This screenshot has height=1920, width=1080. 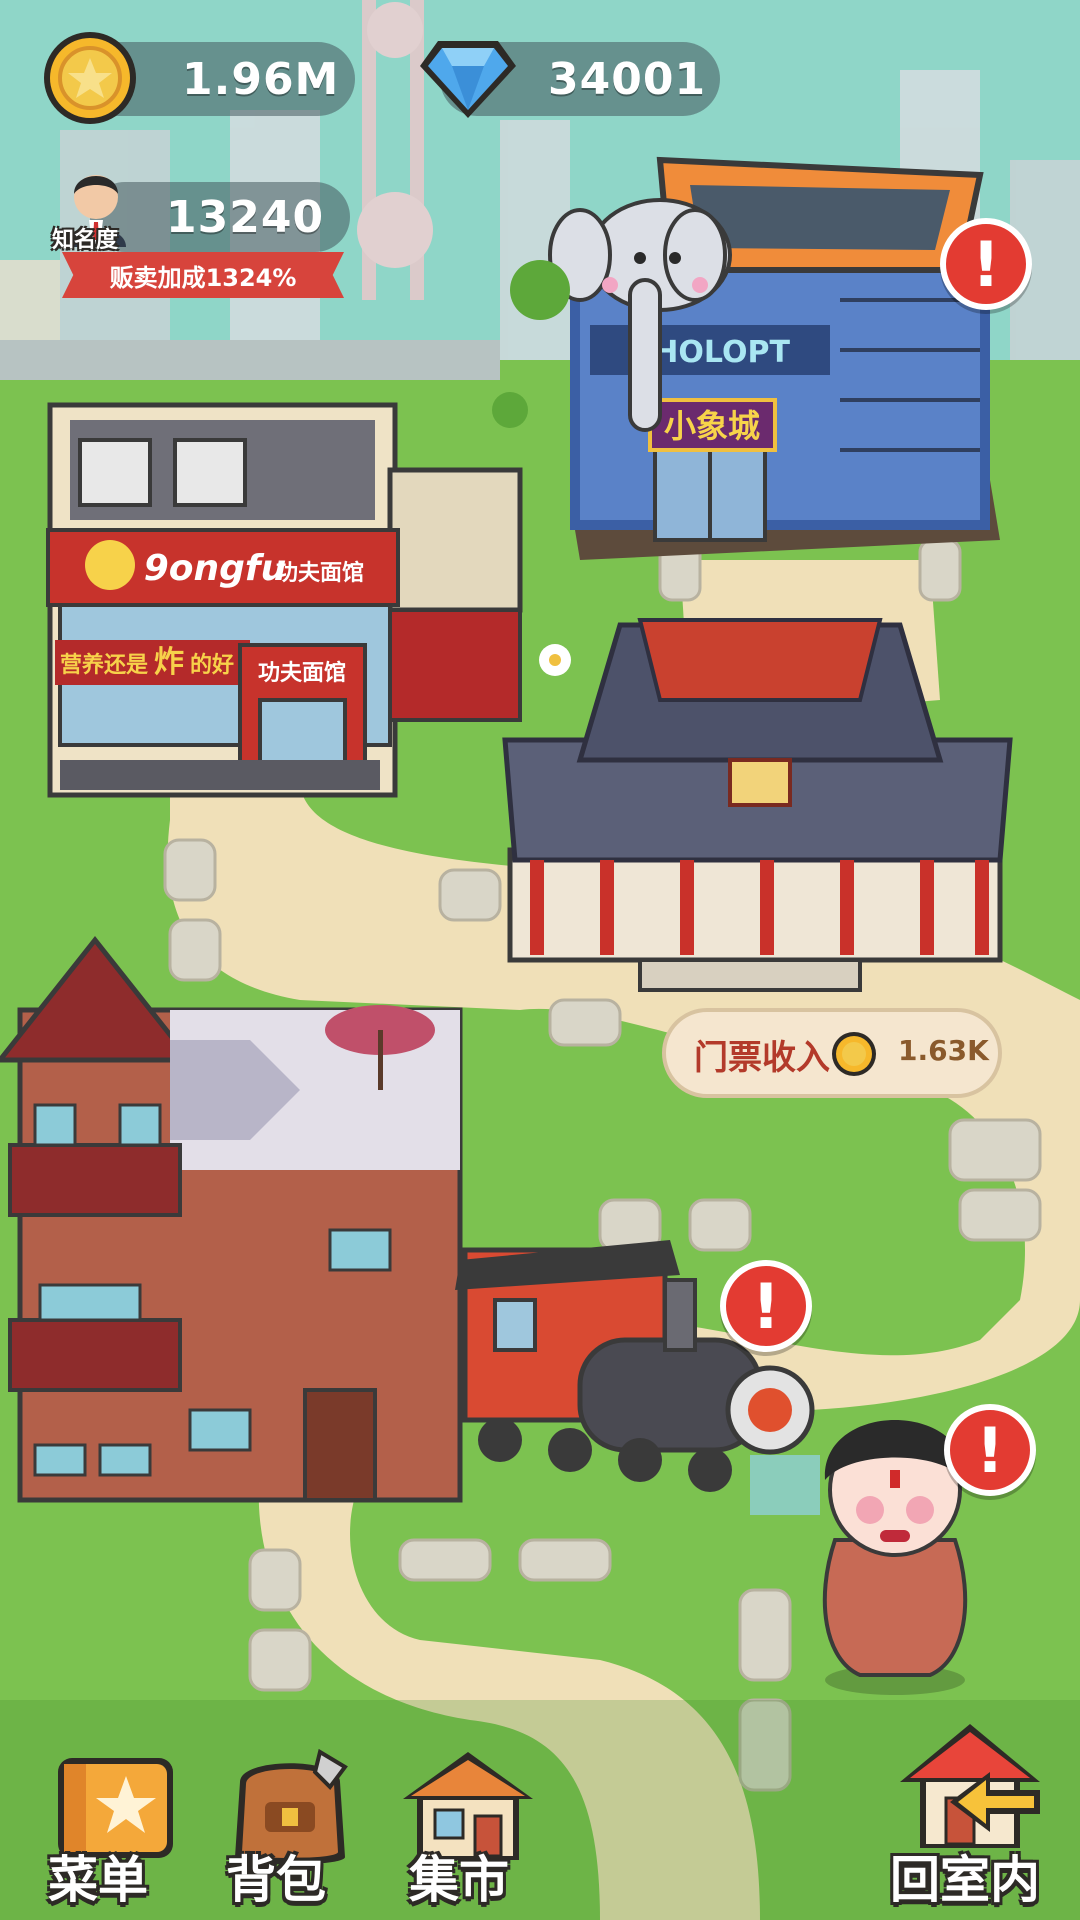 I want to click on bag-button: 背包, so click(x=290, y=1825).